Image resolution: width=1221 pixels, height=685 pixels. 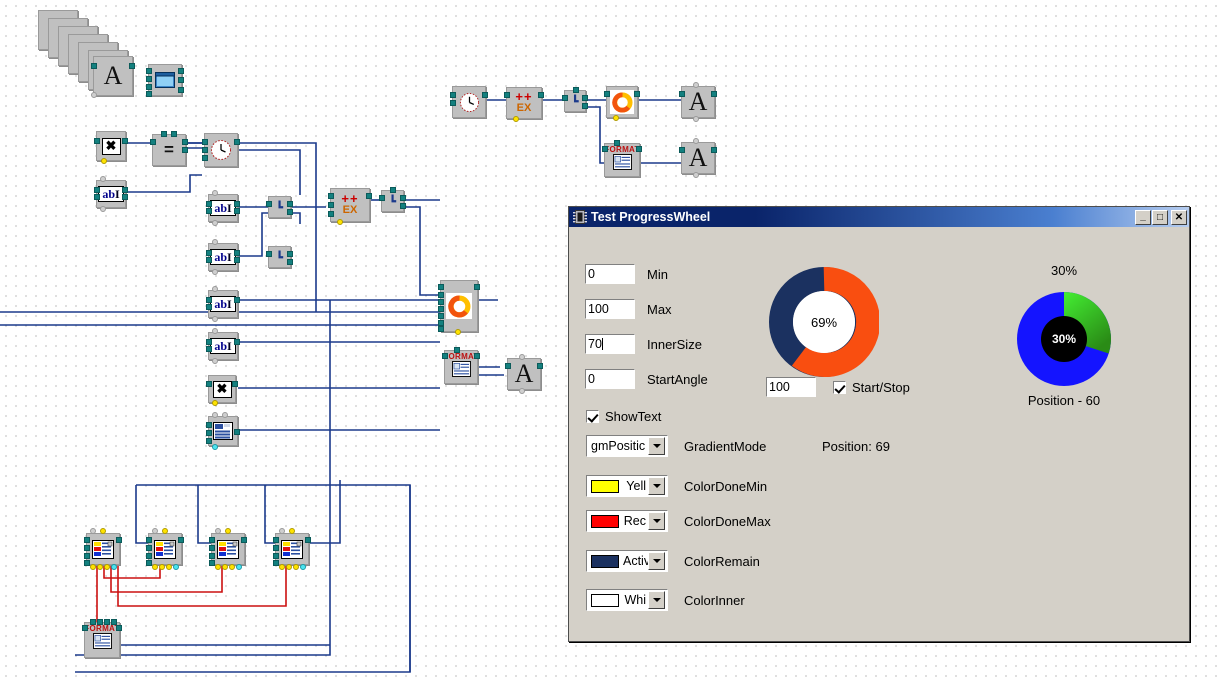 I want to click on startangle-input: 0, so click(x=610, y=379).